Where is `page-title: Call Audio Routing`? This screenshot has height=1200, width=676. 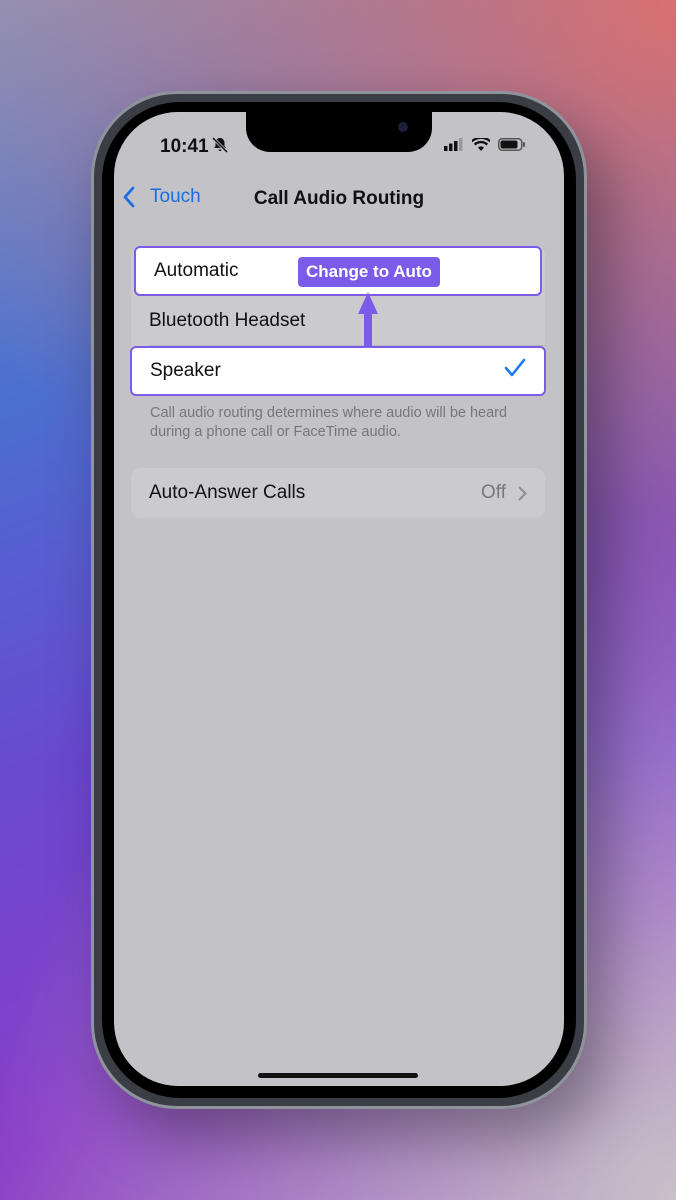
page-title: Call Audio Routing is located at coordinates (339, 198).